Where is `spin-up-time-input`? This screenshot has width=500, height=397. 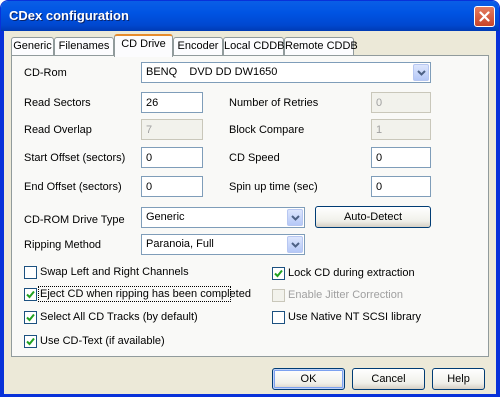 spin-up-time-input is located at coordinates (401, 186).